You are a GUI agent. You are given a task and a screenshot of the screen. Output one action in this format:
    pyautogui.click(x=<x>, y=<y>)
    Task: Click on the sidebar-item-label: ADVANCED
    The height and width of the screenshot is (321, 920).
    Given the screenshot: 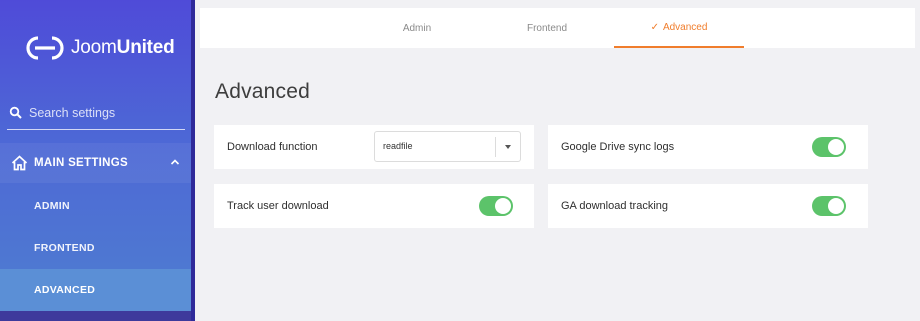 What is the action you would take?
    pyautogui.click(x=65, y=290)
    